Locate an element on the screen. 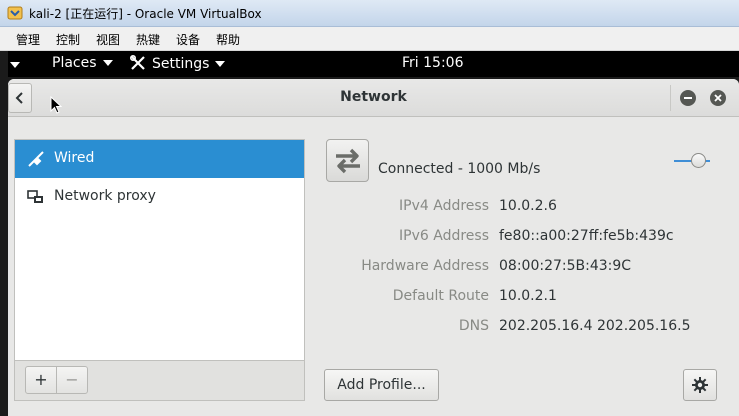 This screenshot has height=416, width=739. default-route-value: 10.0.2.1 is located at coordinates (528, 296).